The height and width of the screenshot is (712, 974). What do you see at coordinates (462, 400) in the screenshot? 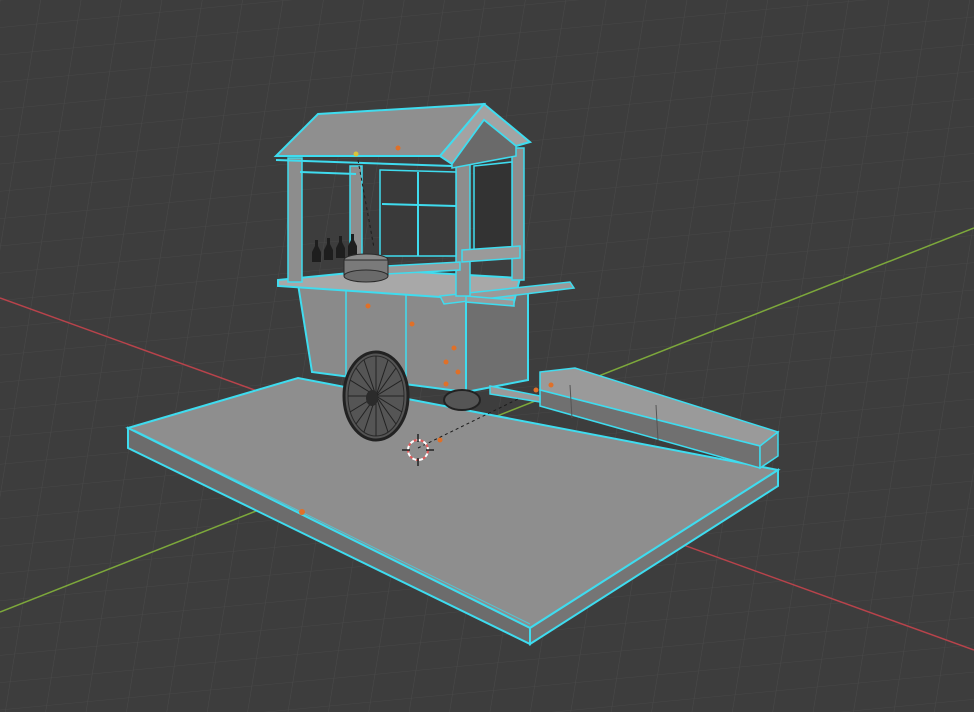
I see `cart-rear-wheel` at bounding box center [462, 400].